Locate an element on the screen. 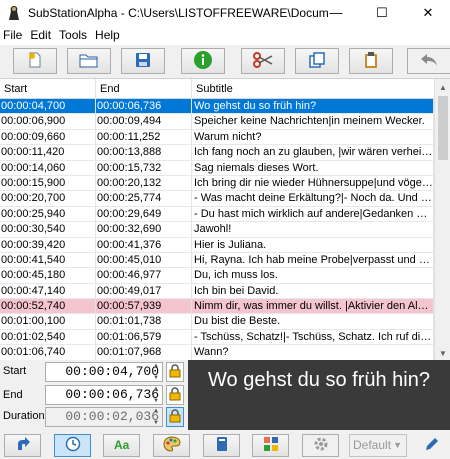 This screenshot has height=459, width=450. row-end-time: 00:00:06,736 is located at coordinates (144, 106).